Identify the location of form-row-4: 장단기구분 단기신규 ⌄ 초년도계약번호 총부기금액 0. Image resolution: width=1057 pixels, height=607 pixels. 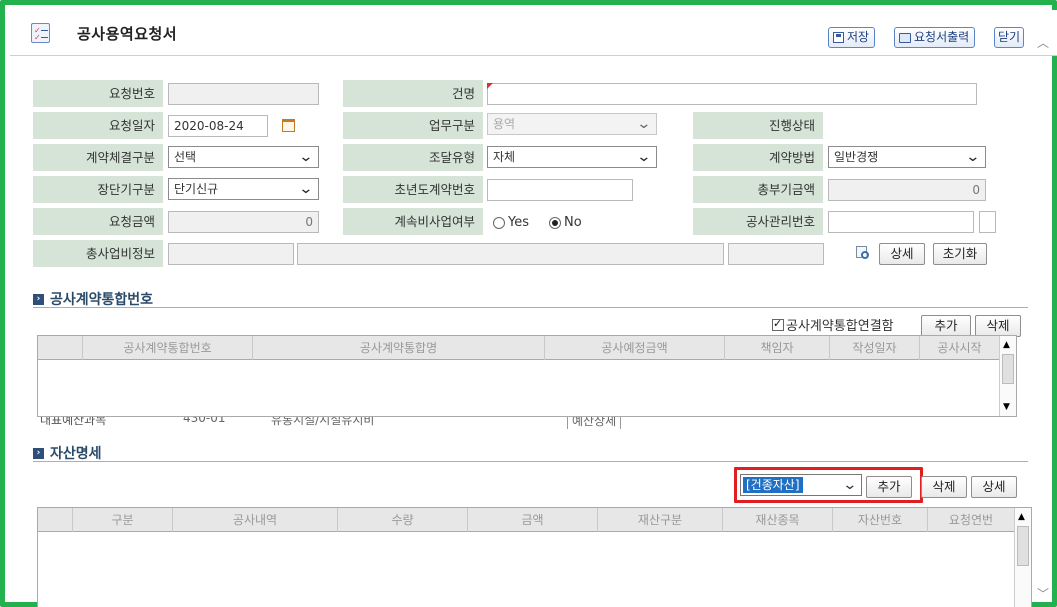
(530, 188).